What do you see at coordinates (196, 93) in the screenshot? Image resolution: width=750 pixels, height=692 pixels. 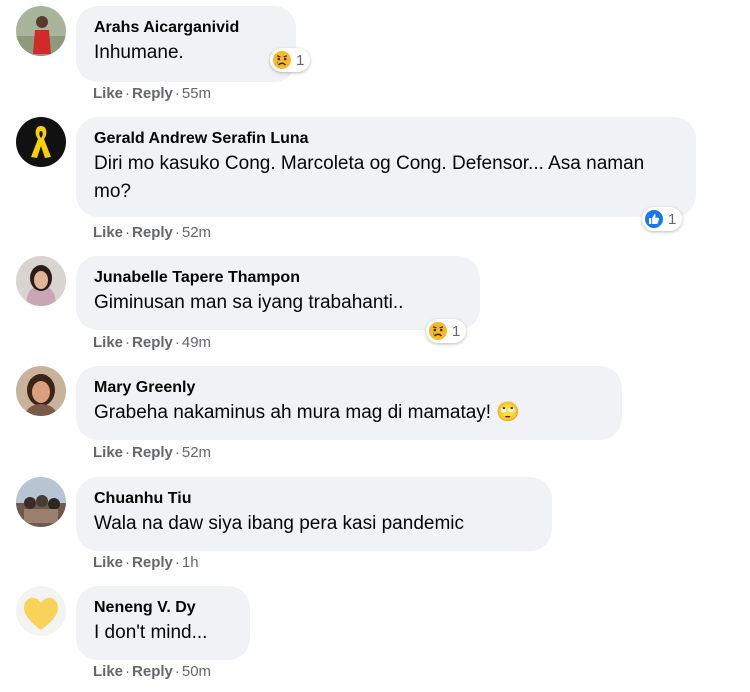 I see `comment-time: 55m` at bounding box center [196, 93].